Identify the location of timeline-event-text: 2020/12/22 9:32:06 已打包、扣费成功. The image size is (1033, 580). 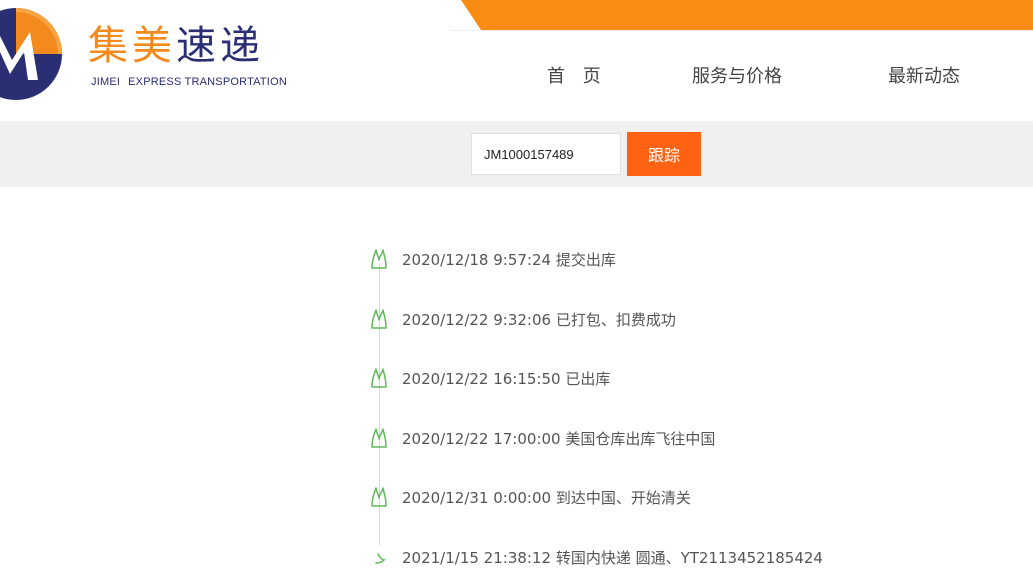
(539, 320).